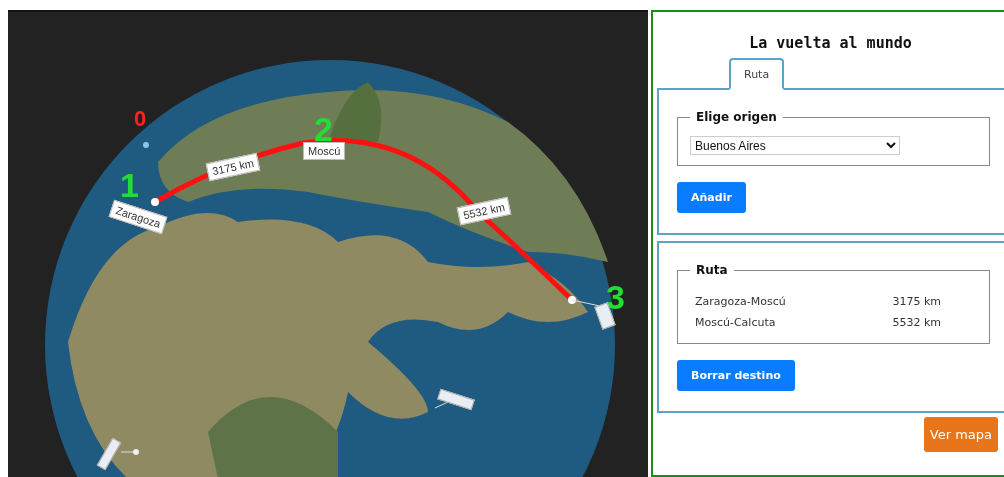  I want to click on origin-select: Buenos Aires, so click(795, 145).